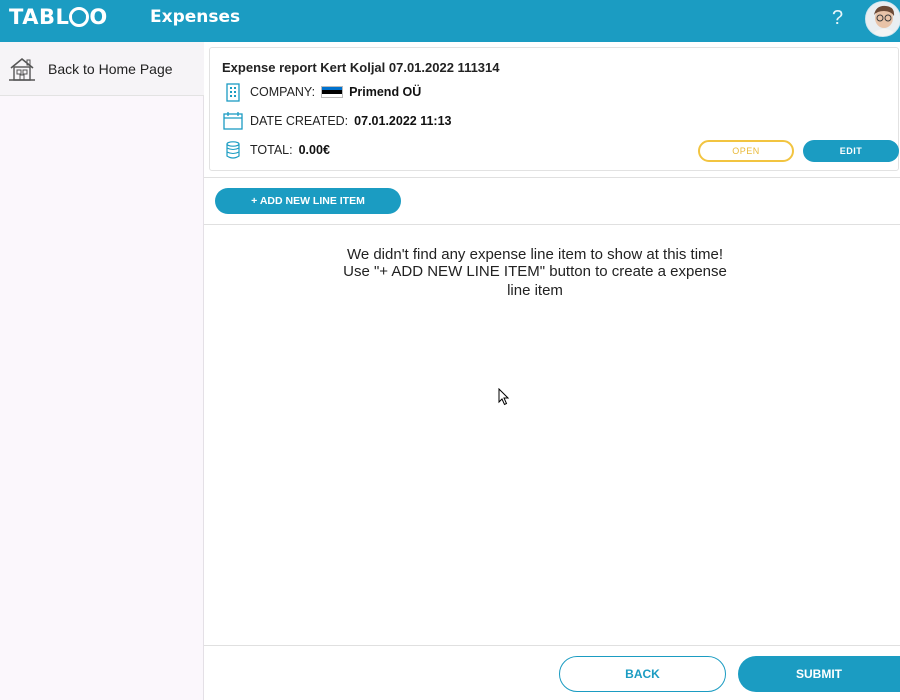  Describe the element at coordinates (58, 17) in the screenshot. I see `tabloo-logo: TABL O` at that location.